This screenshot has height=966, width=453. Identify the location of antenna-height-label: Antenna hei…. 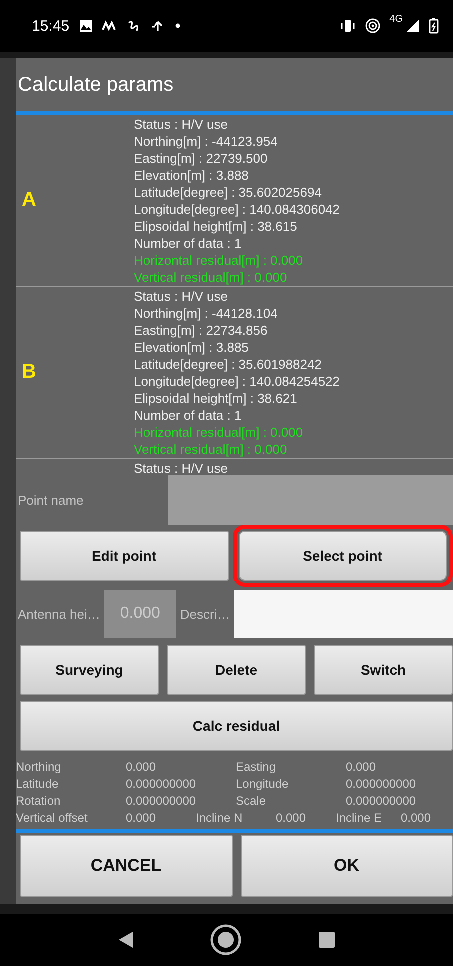
(59, 614).